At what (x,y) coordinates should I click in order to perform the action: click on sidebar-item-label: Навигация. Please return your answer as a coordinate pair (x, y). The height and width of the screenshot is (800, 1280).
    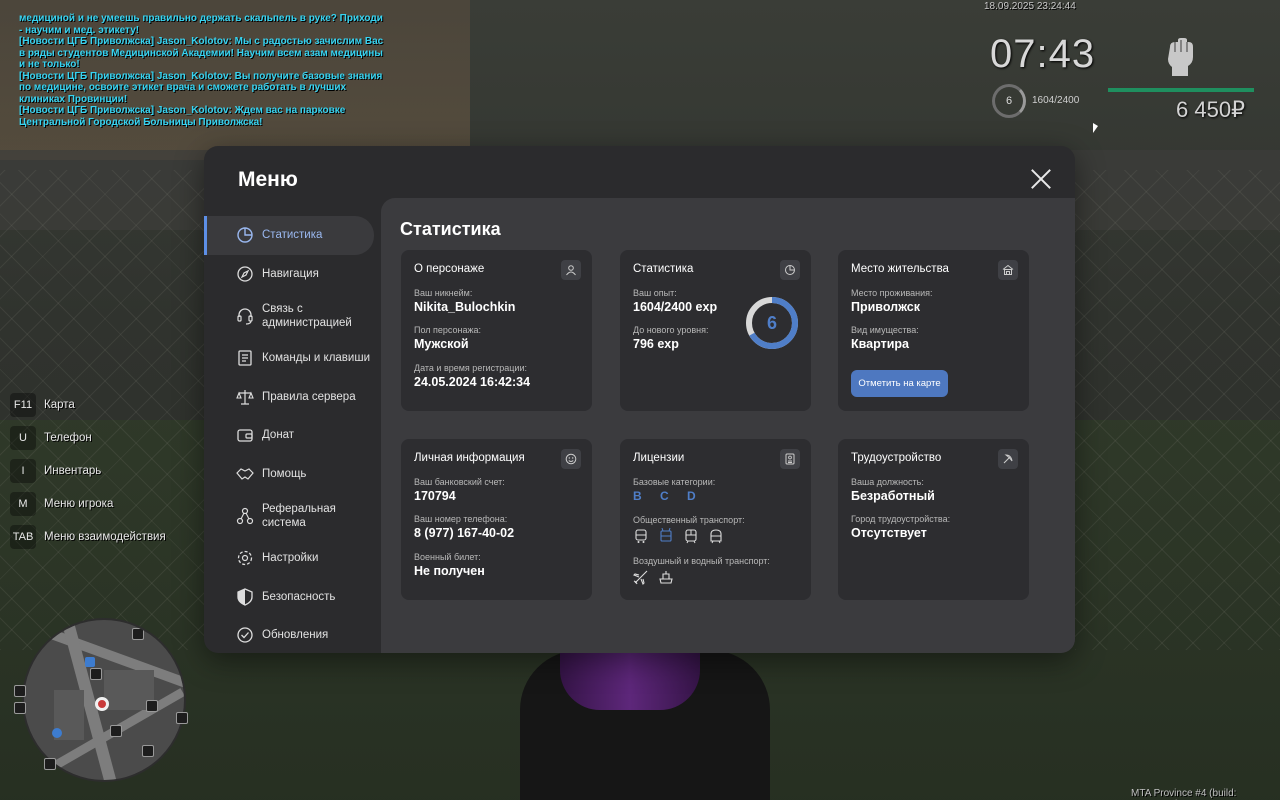
    Looking at the image, I should click on (290, 273).